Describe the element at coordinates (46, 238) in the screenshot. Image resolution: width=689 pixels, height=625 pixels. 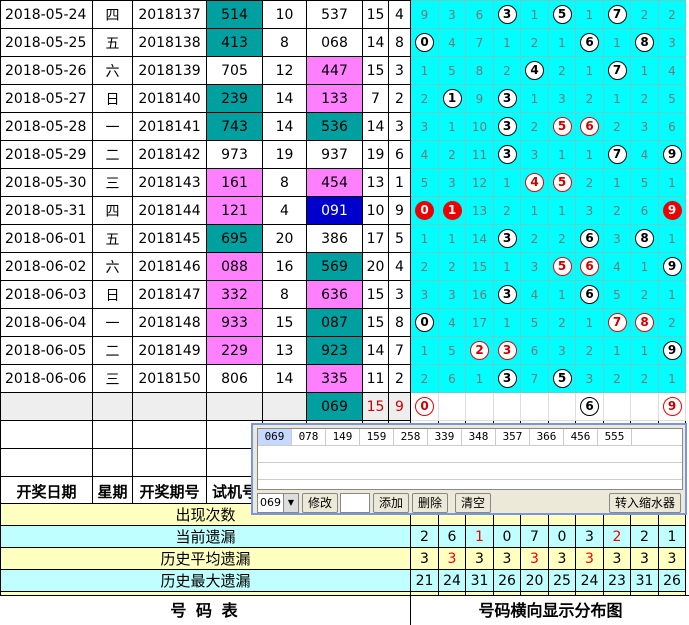
I see `draw-date: 2018-06-01` at that location.